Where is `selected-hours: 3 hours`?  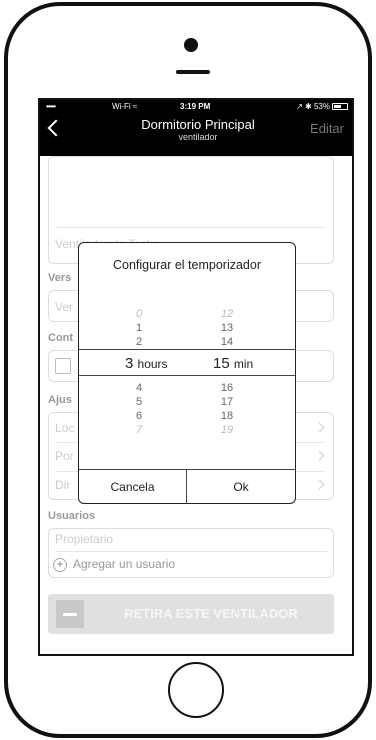 selected-hours: 3 hours is located at coordinates (146, 363).